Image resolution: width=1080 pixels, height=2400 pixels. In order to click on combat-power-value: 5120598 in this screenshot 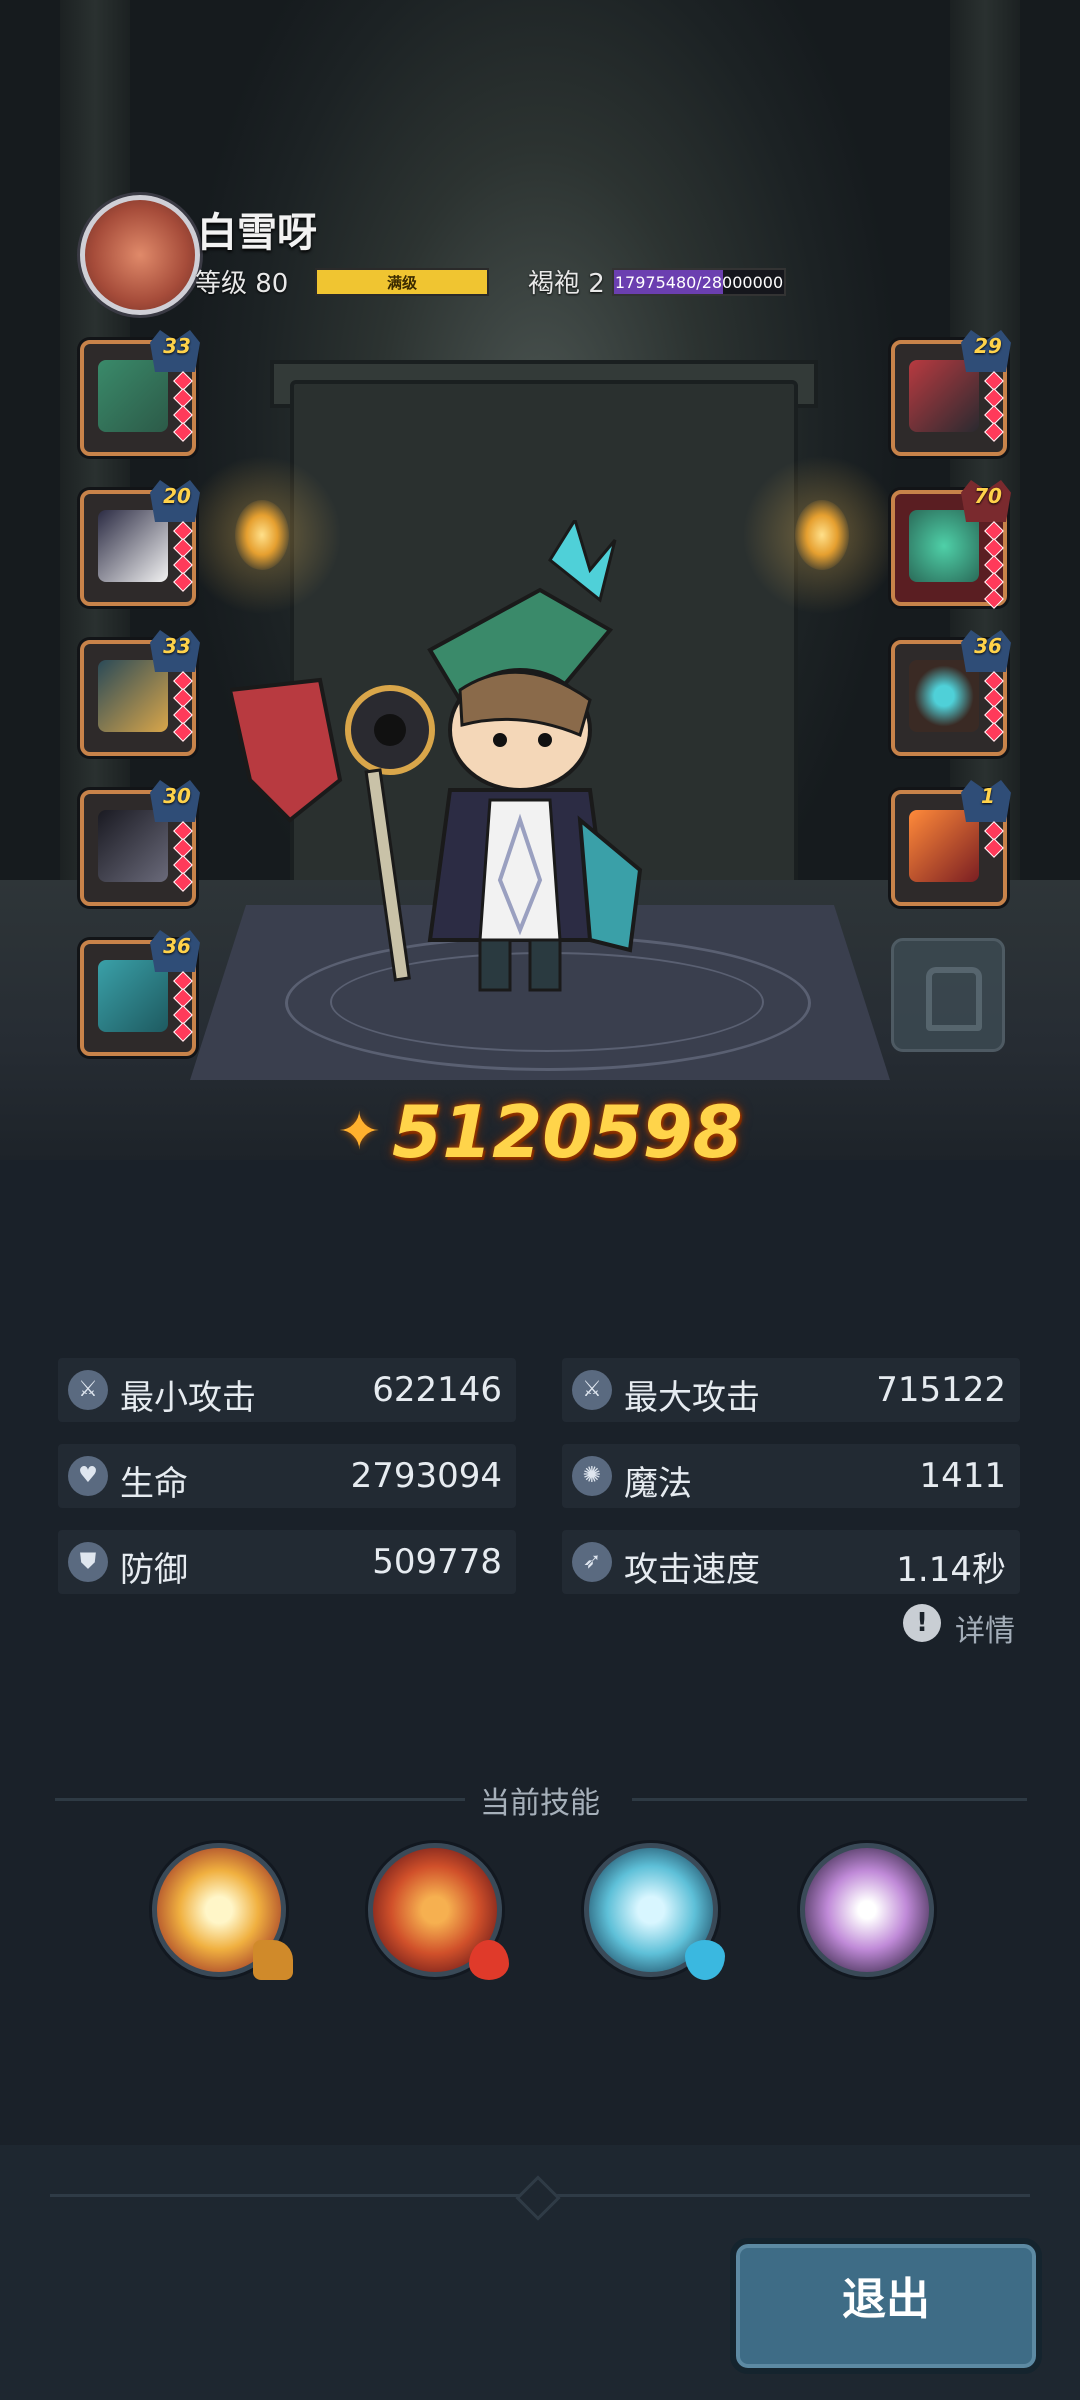, I will do `click(567, 1132)`.